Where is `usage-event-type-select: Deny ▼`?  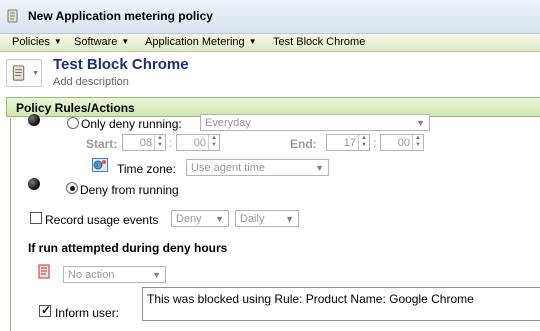
usage-event-type-select: Deny ▼ is located at coordinates (200, 218).